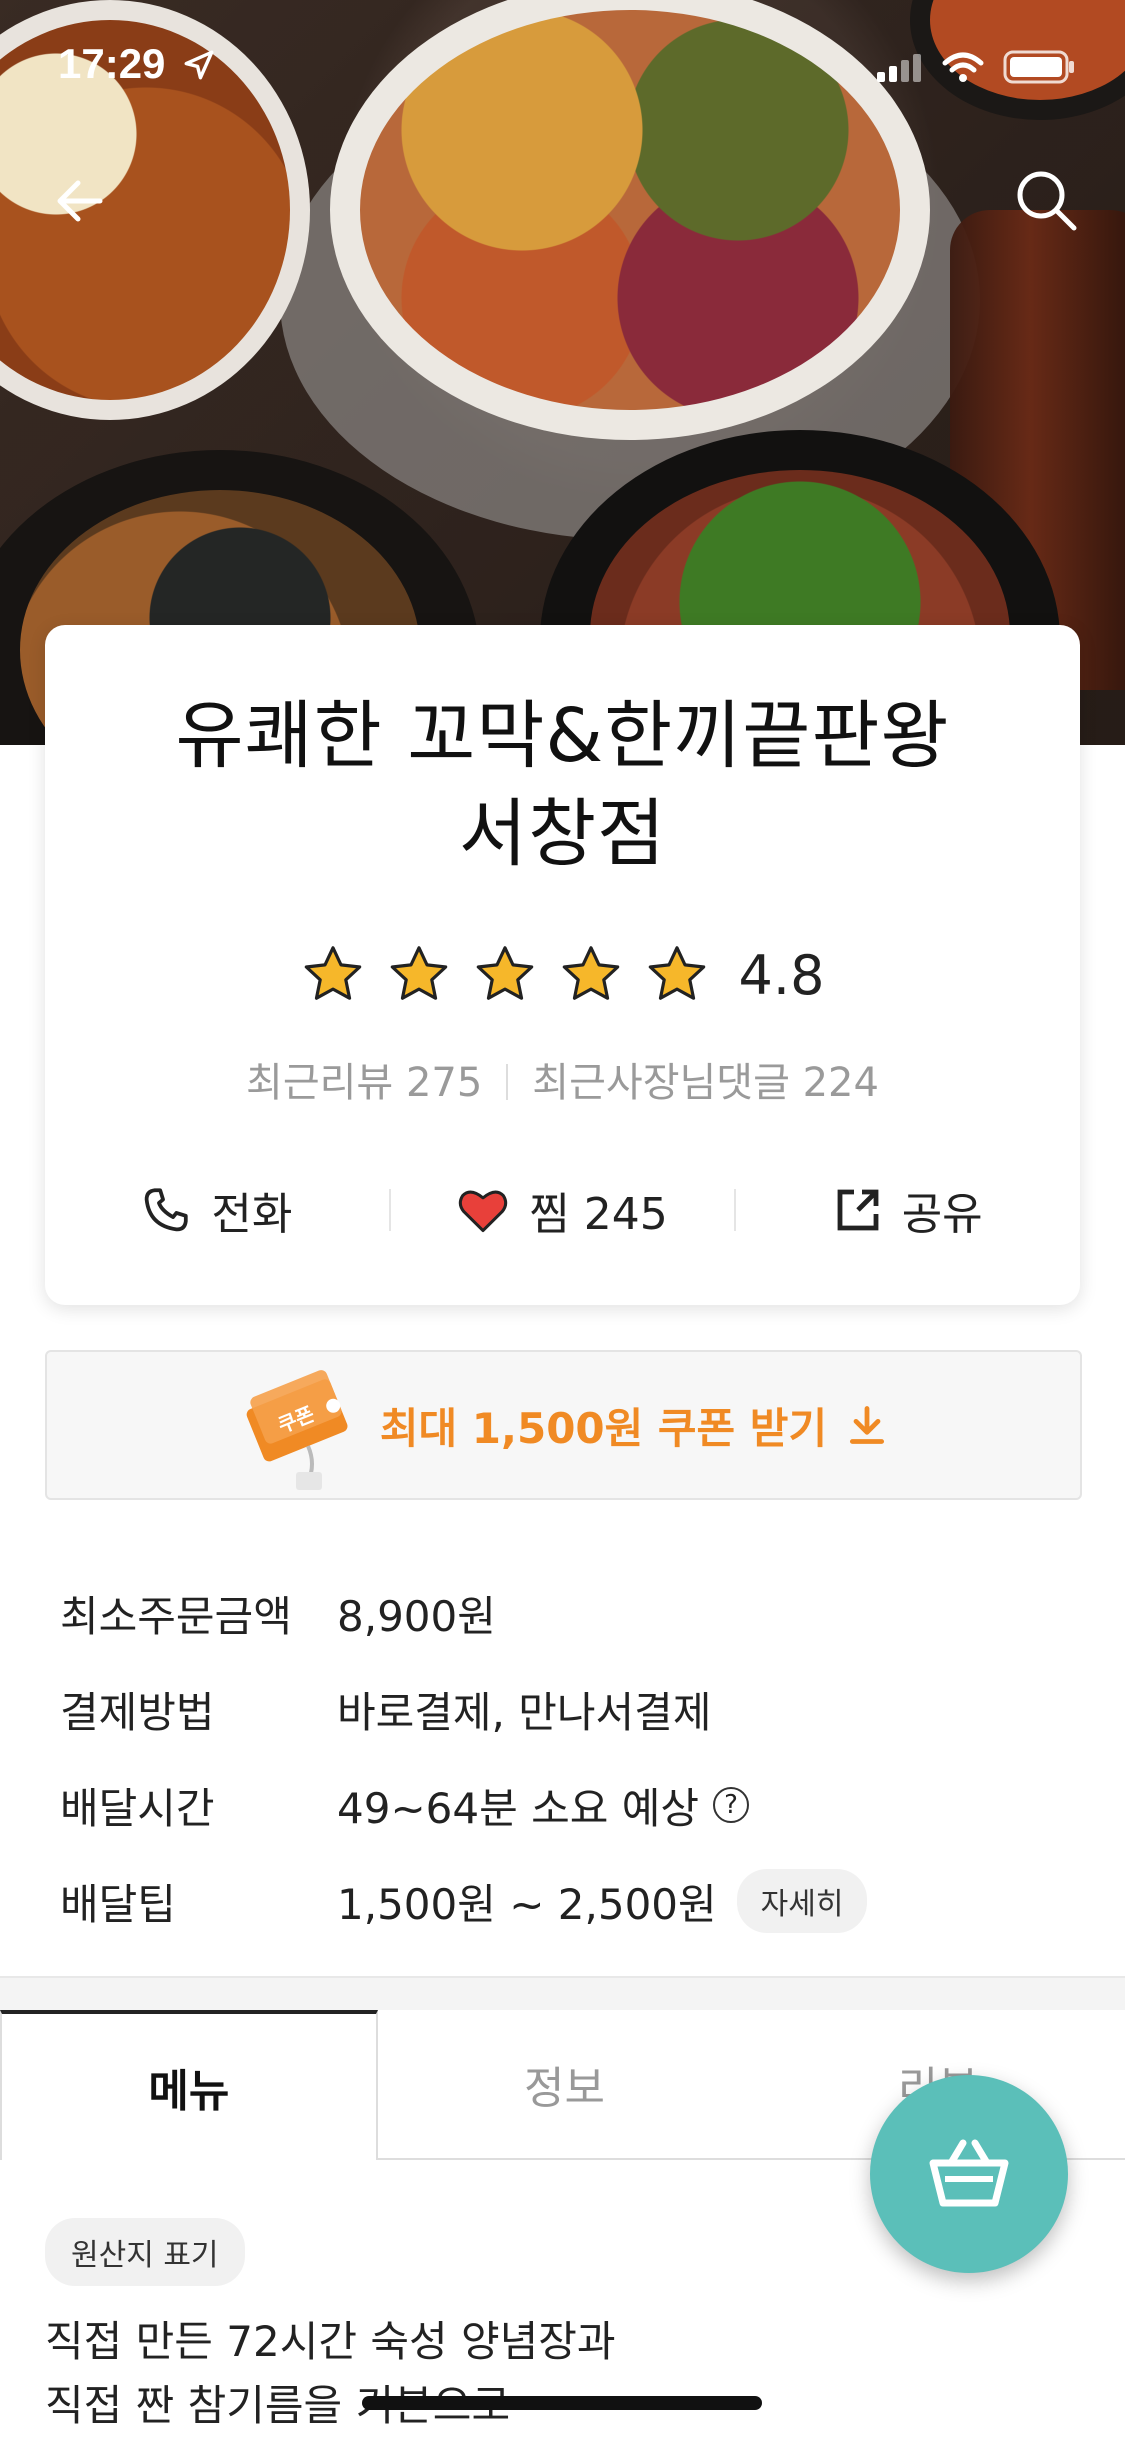 The image size is (1125, 2438). I want to click on store-description: 직접 만든 72시간 숙성 양념장과 직접 짠 참기름을 기본으로, so click(495, 2374).